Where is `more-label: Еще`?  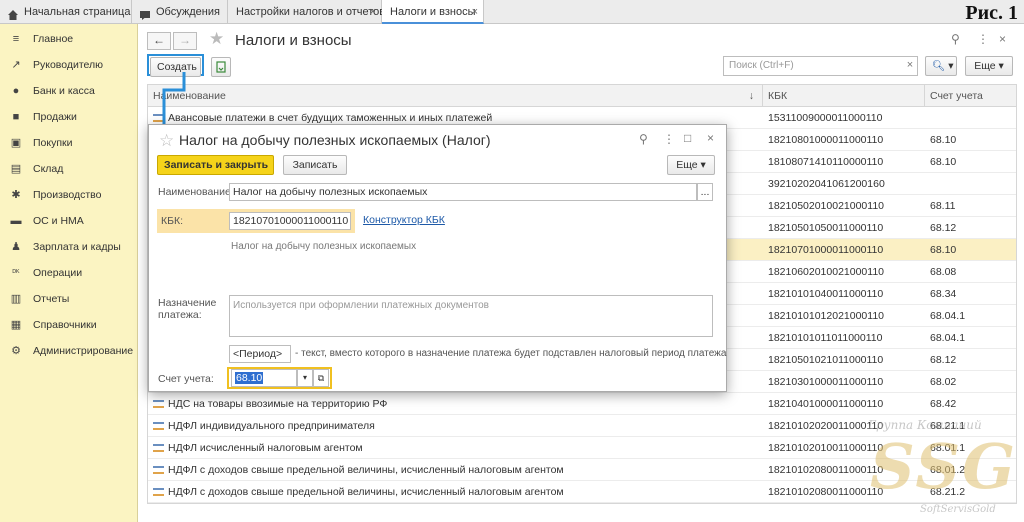 more-label: Еще is located at coordinates (985, 66).